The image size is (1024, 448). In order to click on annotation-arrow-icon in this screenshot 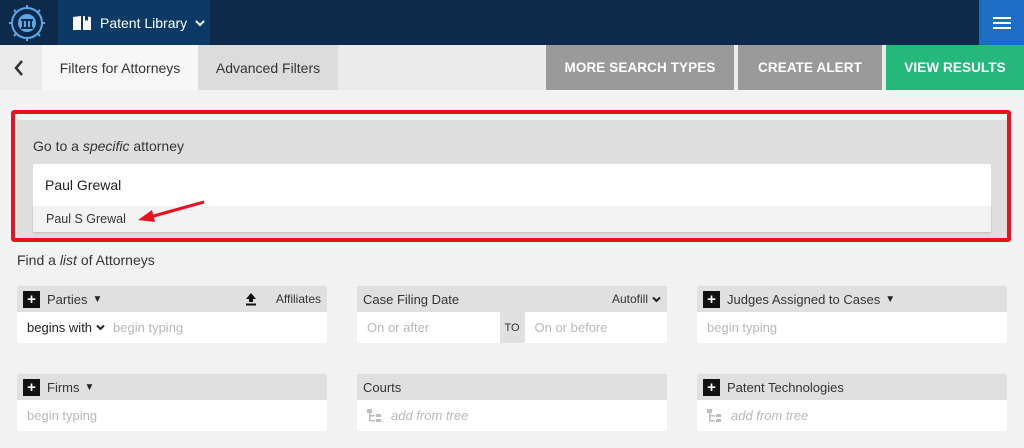, I will do `click(171, 211)`.